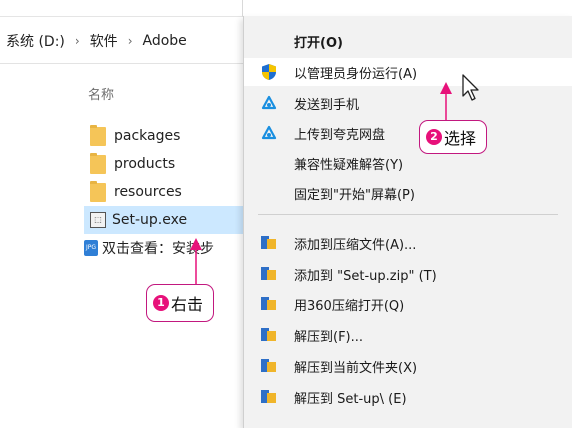 Image resolution: width=572 pixels, height=428 pixels. I want to click on menu-item-open-with-360: 用360压缩打开(Q), so click(408, 304).